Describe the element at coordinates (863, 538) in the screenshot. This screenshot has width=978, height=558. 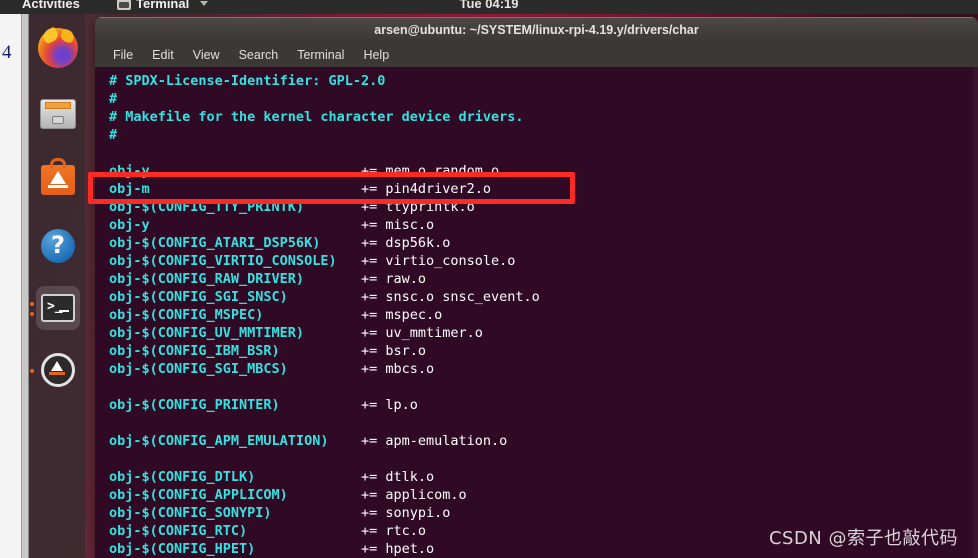
I see `watermark: CSDN @索子也敲代码` at that location.